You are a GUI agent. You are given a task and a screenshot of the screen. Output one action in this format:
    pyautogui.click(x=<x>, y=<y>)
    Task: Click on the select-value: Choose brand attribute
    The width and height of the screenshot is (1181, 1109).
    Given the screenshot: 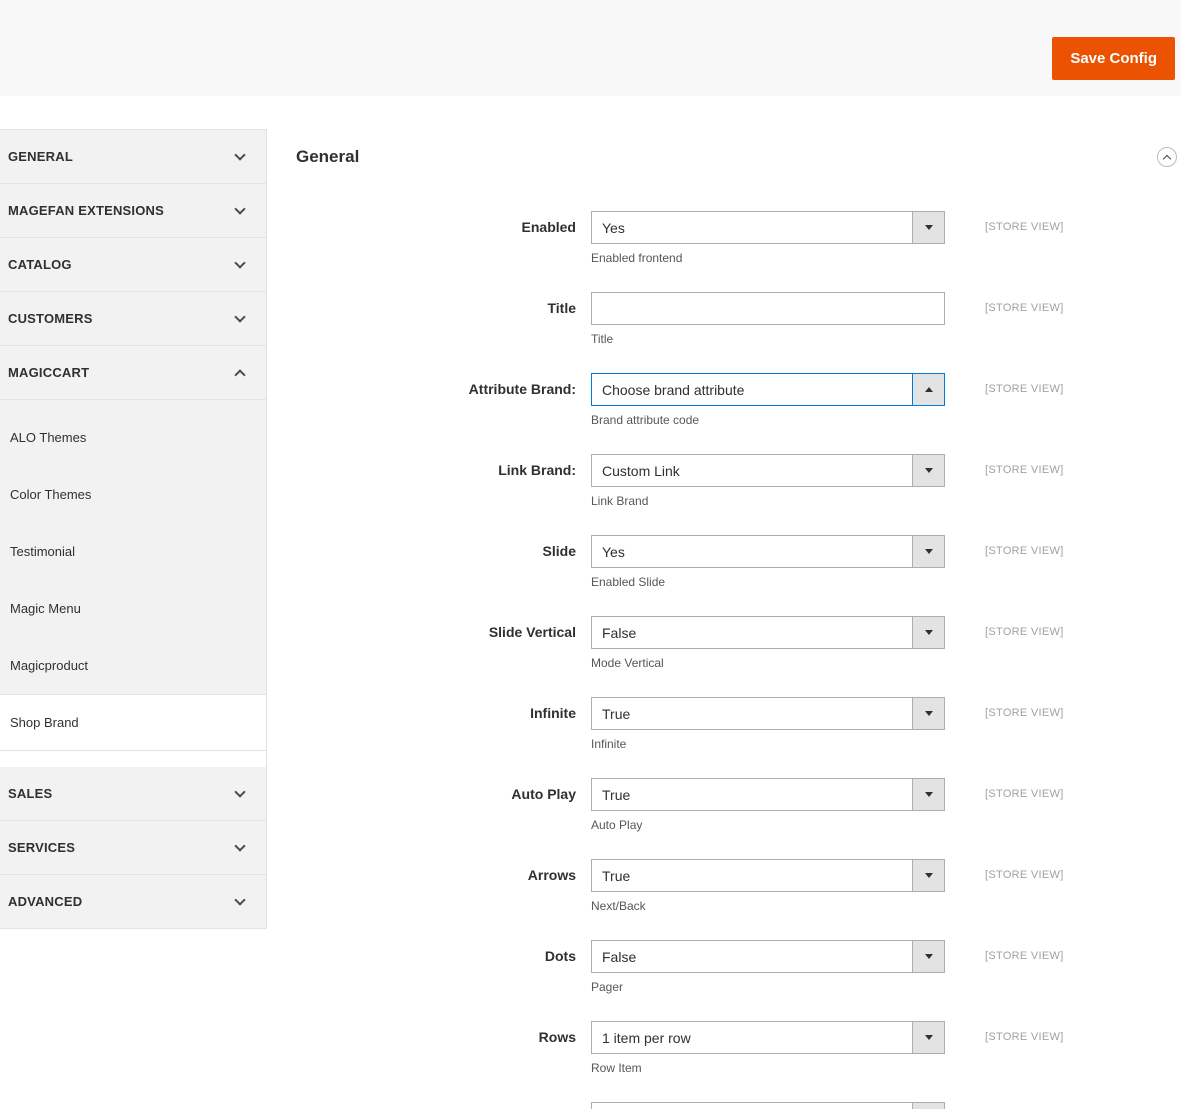 What is the action you would take?
    pyautogui.click(x=673, y=389)
    